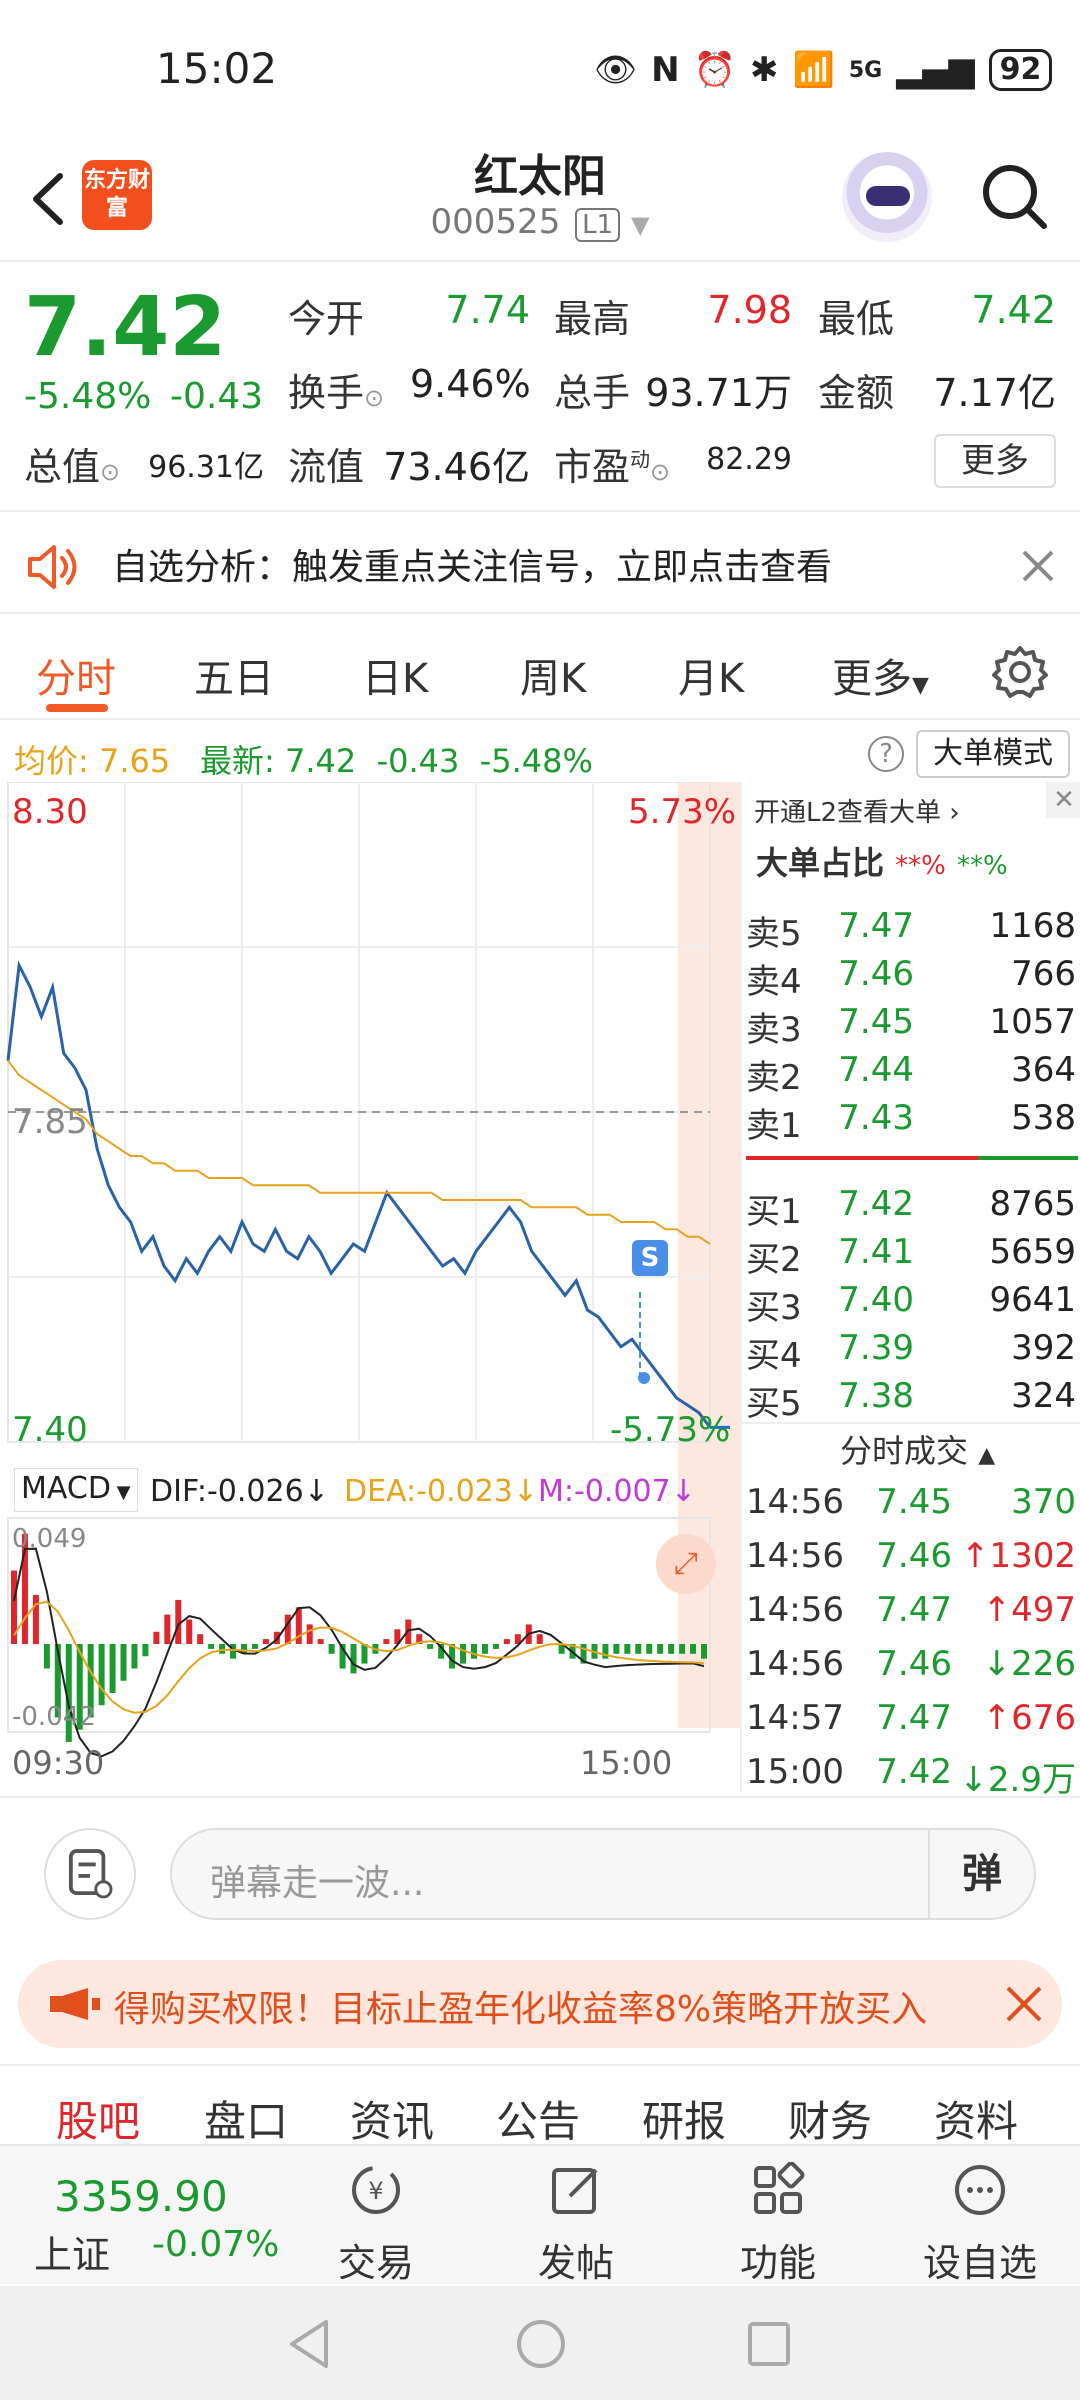 The width and height of the screenshot is (1080, 2400). I want to click on nav-functions-label: 功能, so click(777, 2263).